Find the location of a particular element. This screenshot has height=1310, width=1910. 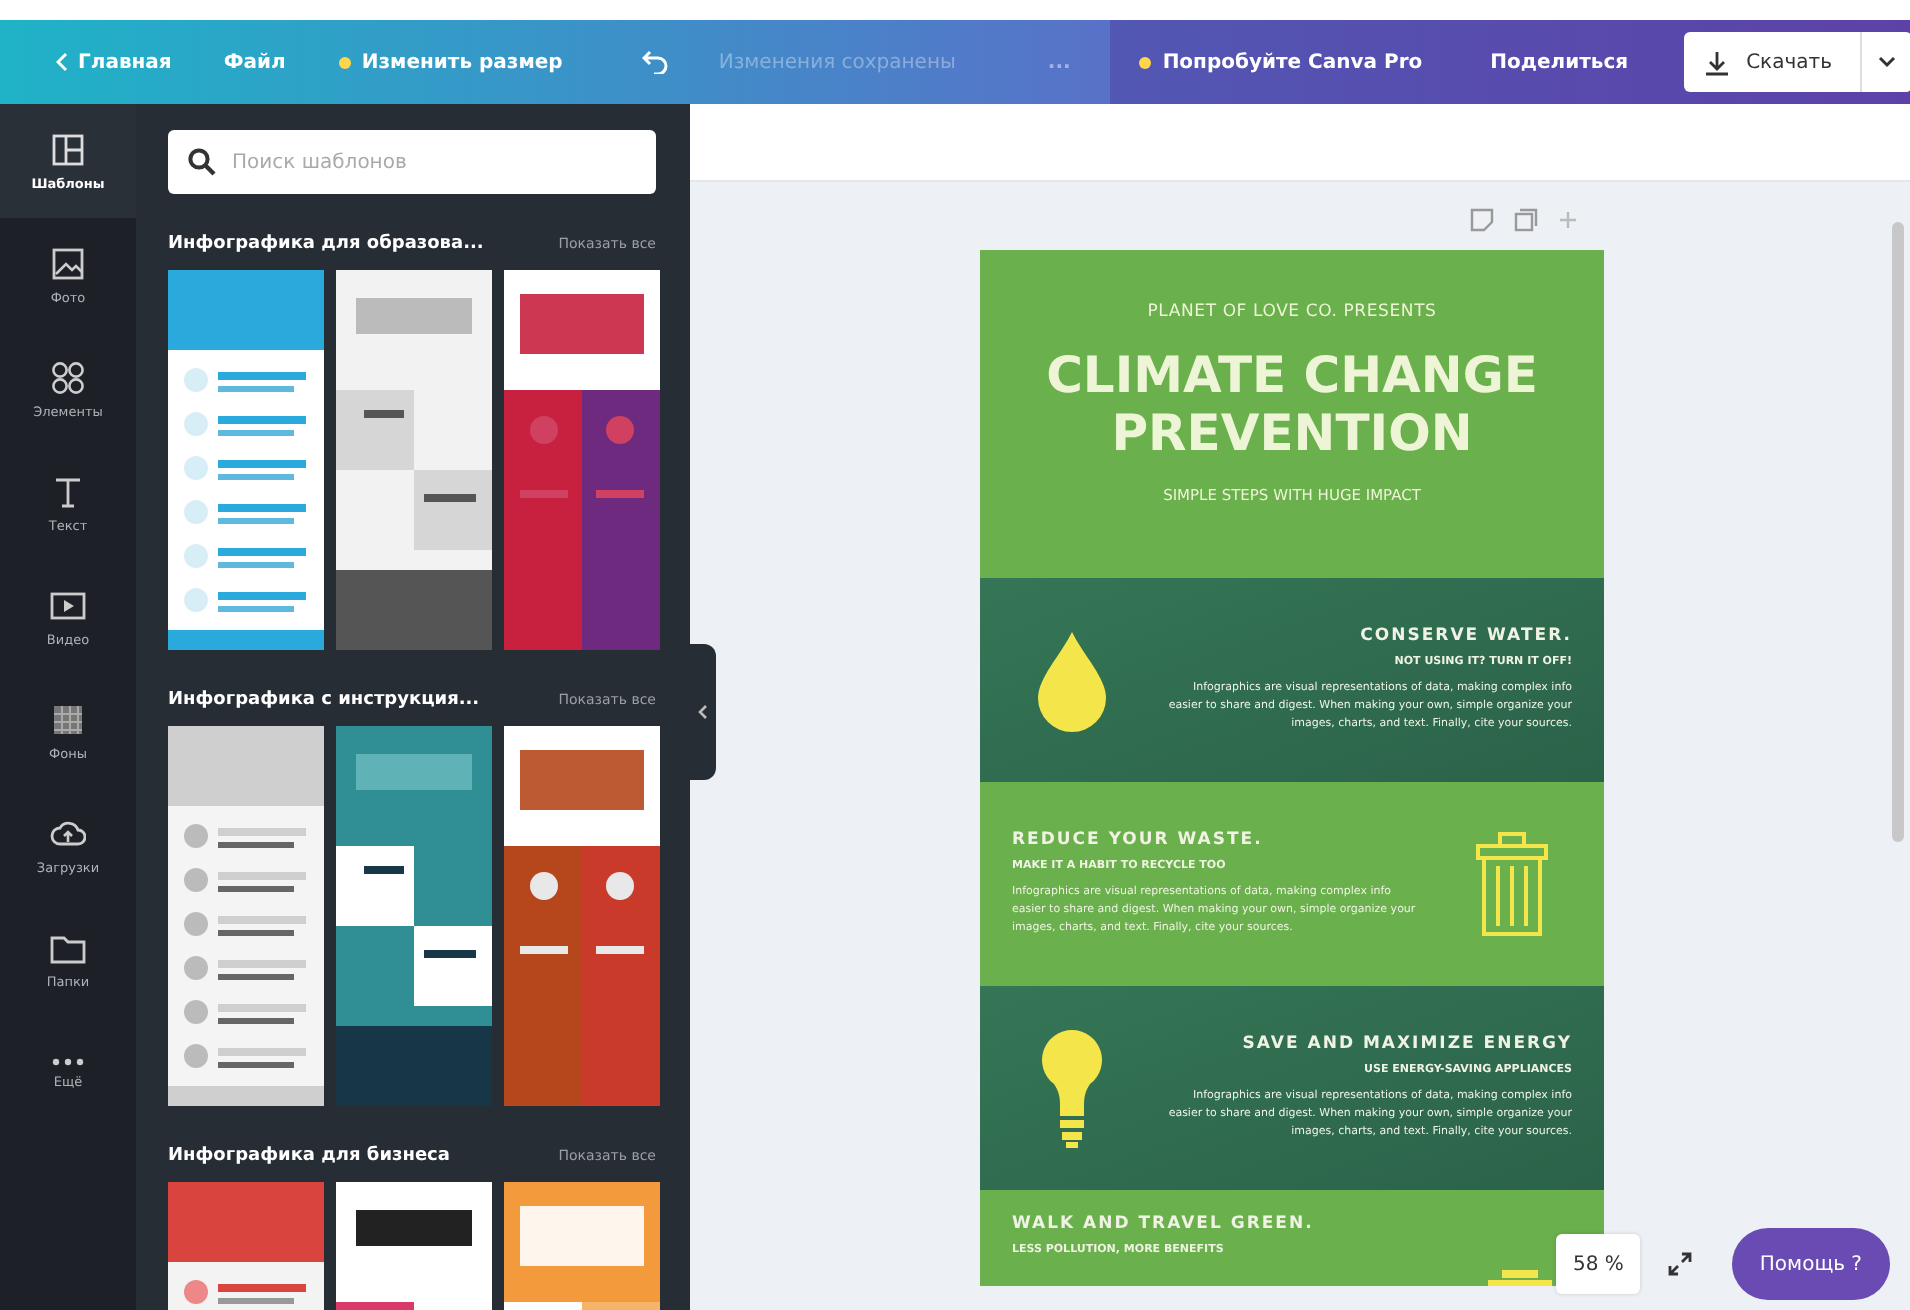

tip-title: REDUCE YOUR WASTE. is located at coordinates (1138, 840).